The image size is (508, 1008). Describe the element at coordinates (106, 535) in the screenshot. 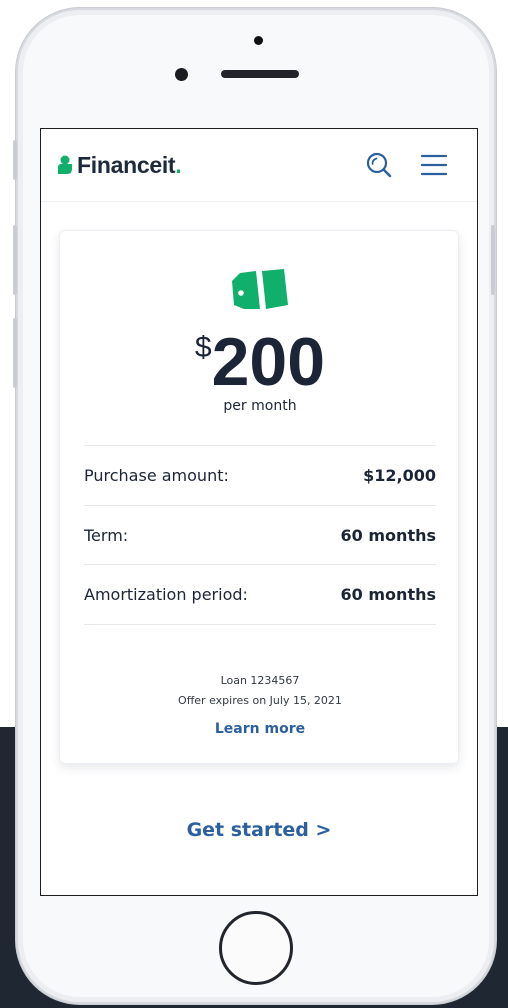

I see `detail-label: Term:` at that location.